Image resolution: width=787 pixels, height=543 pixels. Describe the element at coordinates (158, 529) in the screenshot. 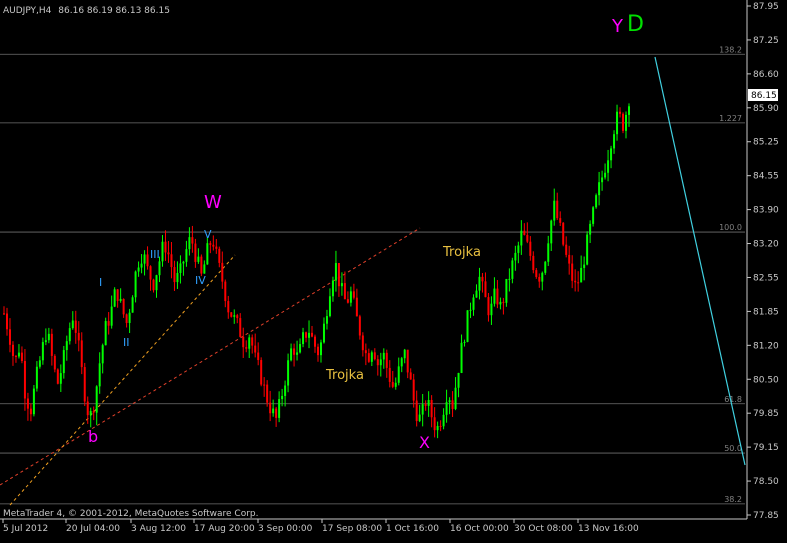

I see `x-tick-label: 3 Aug 12:00` at that location.